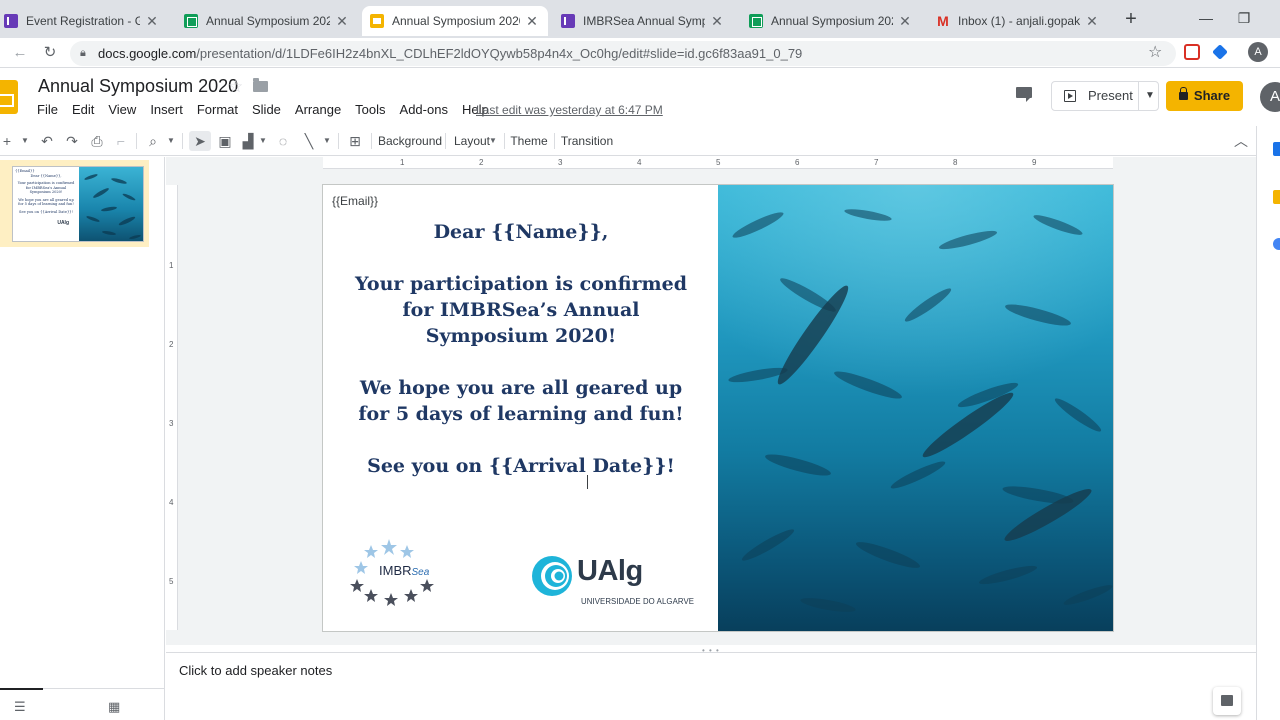  I want to click on slides-icon, so click(377, 21).